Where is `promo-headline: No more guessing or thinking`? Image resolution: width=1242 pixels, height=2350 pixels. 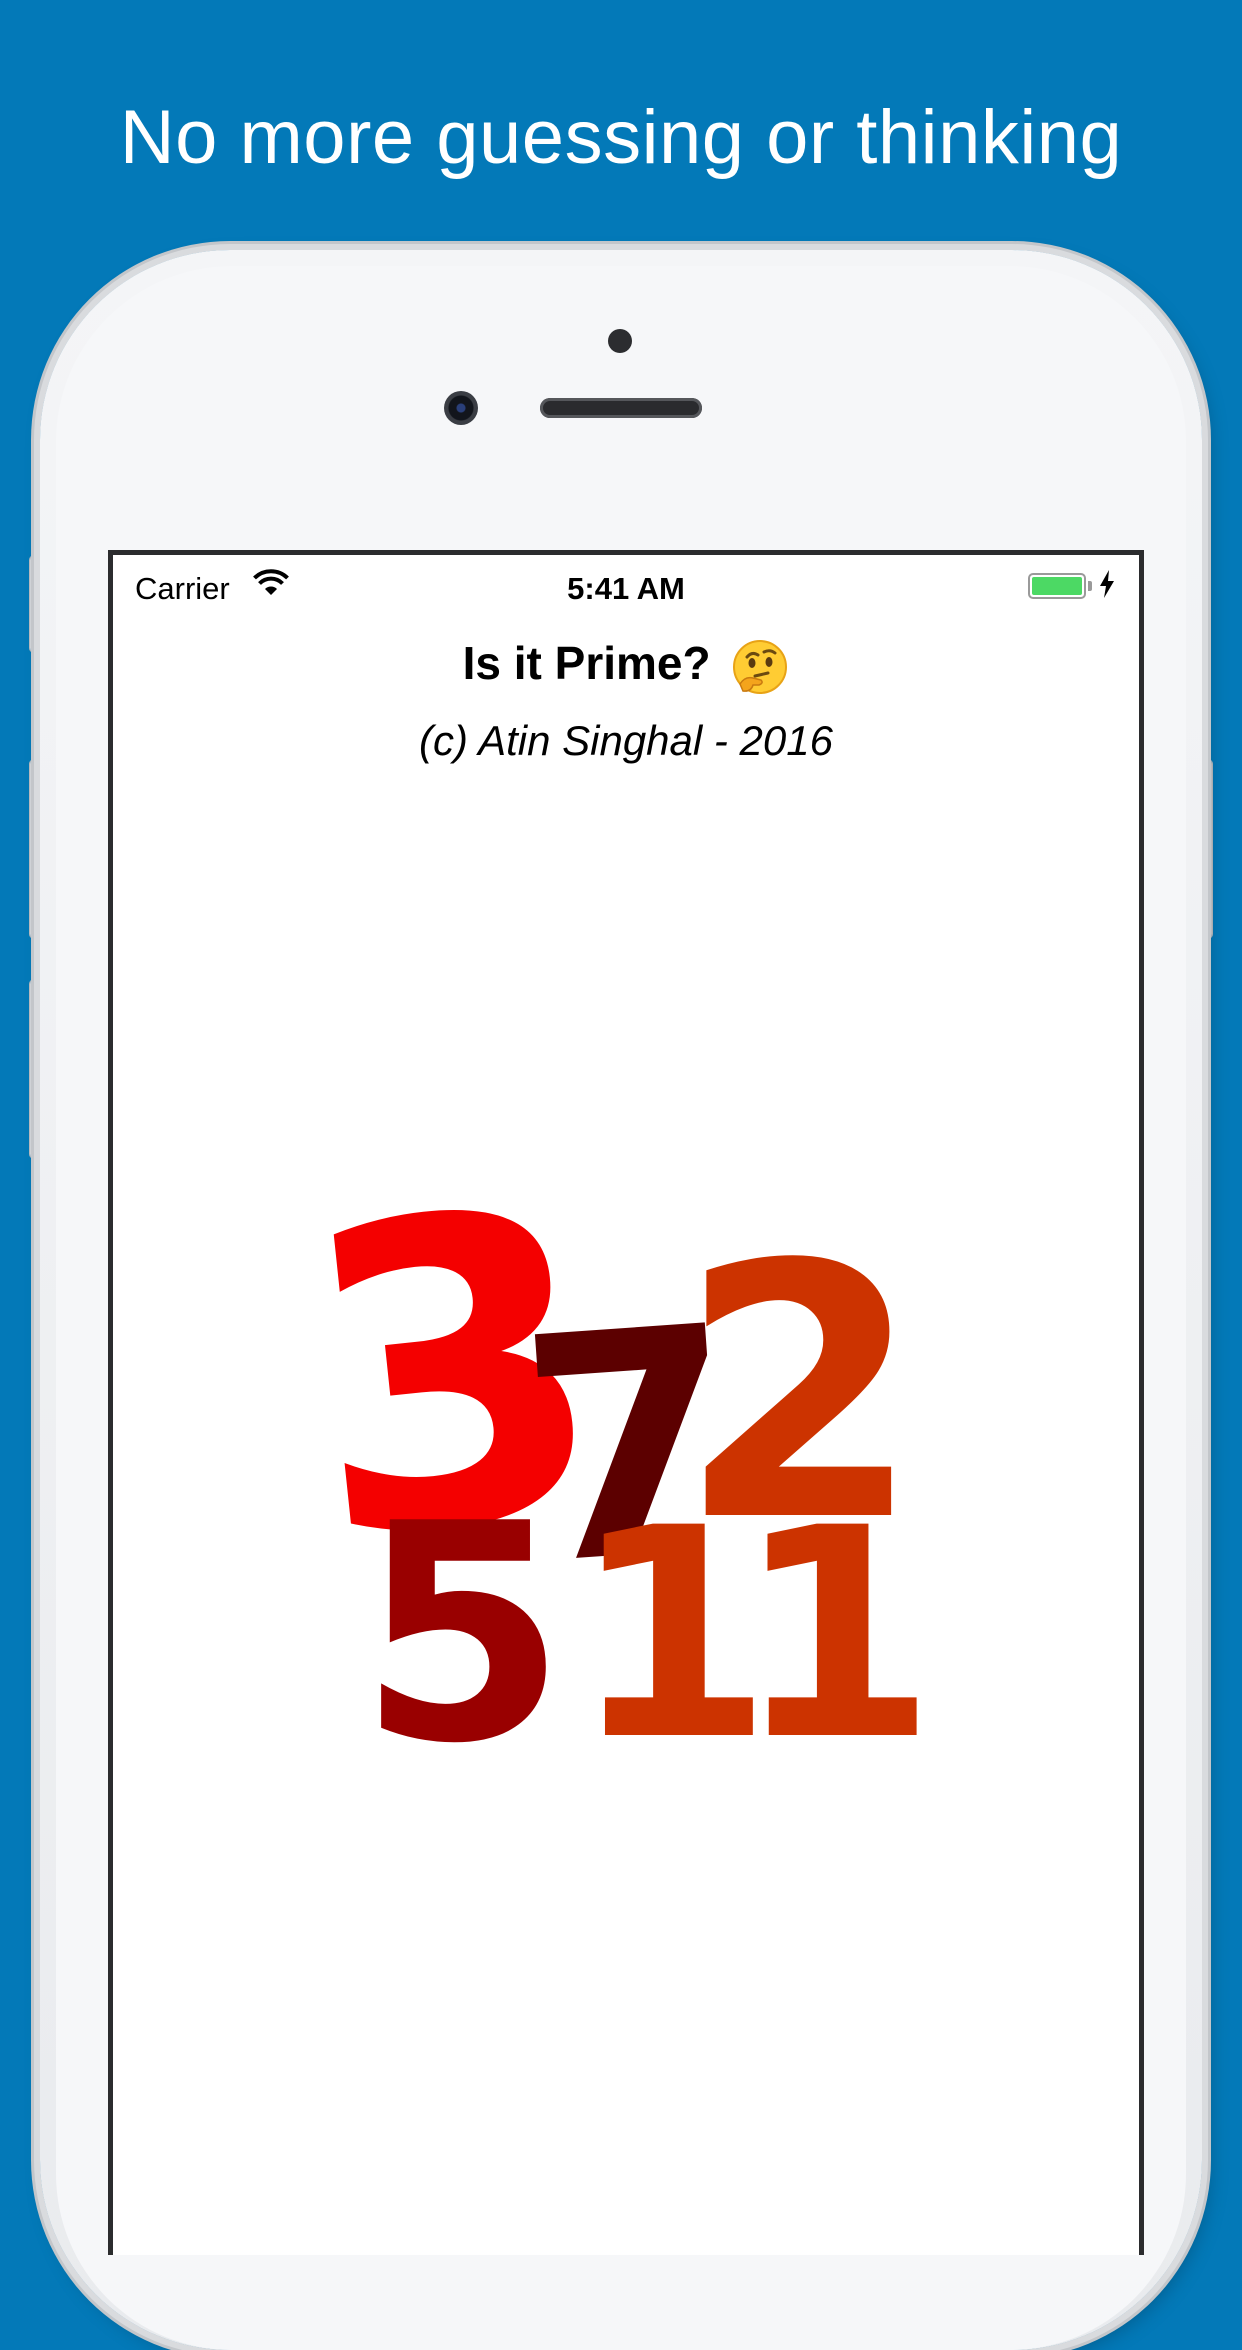
promo-headline: No more guessing or thinking is located at coordinates (621, 137).